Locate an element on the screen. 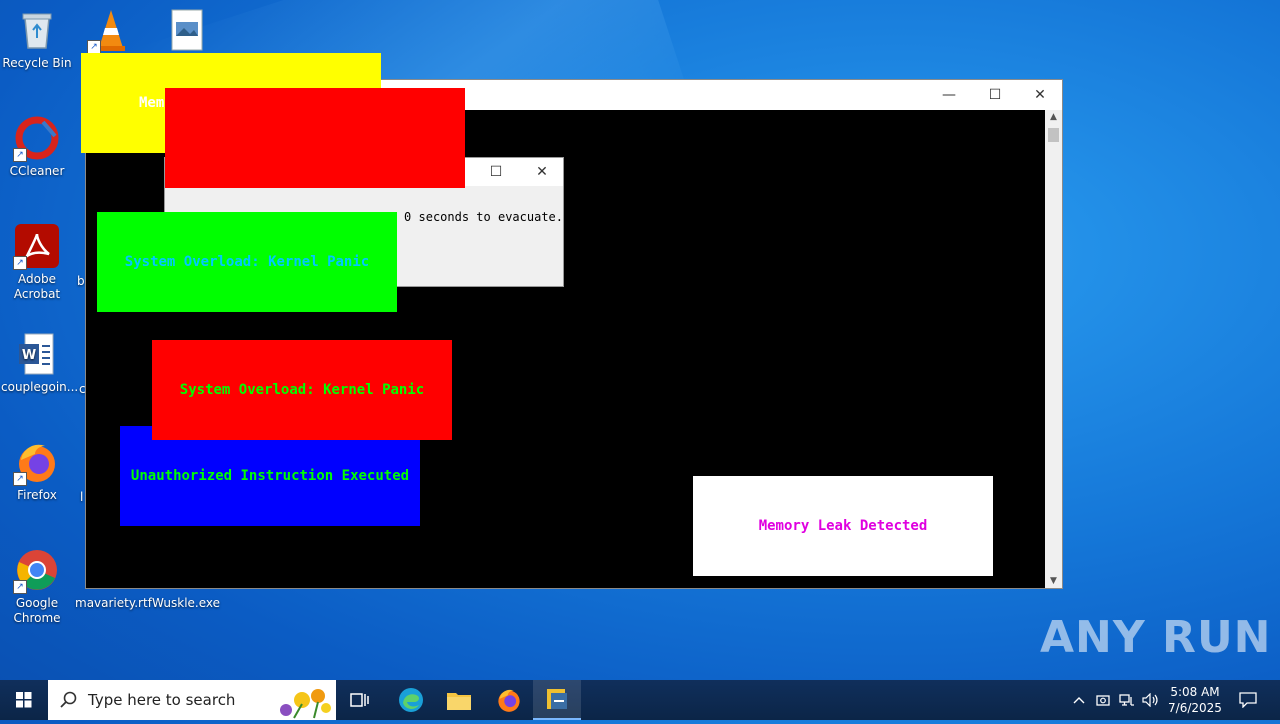  yellow-popup-text: Mem is located at coordinates (152, 103).